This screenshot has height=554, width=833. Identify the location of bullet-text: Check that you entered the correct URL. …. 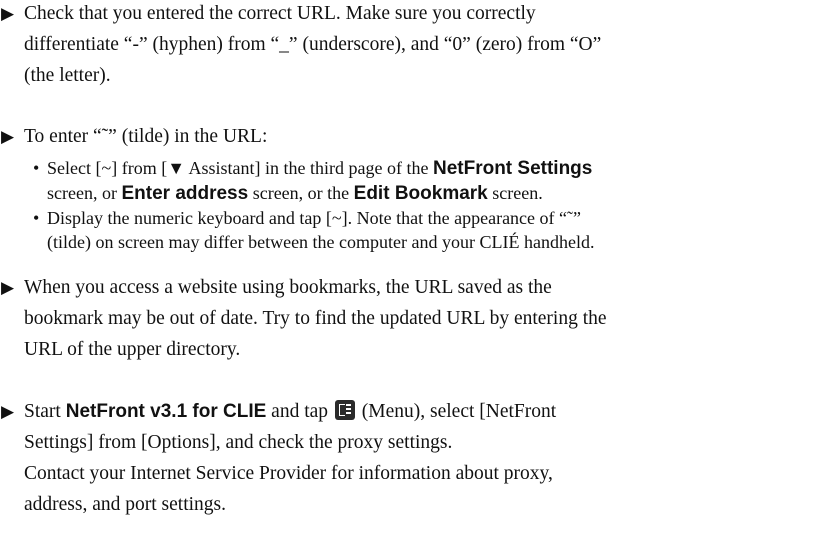
(313, 44).